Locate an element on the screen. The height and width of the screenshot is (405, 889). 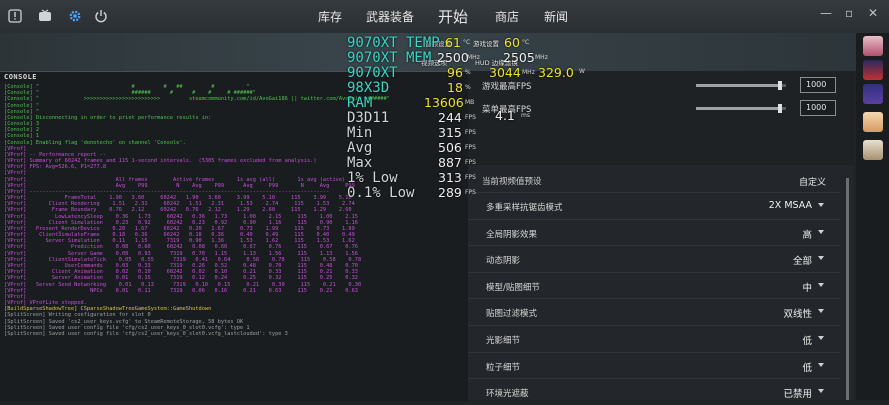
nav-play: 开始 is located at coordinates (453, 16).